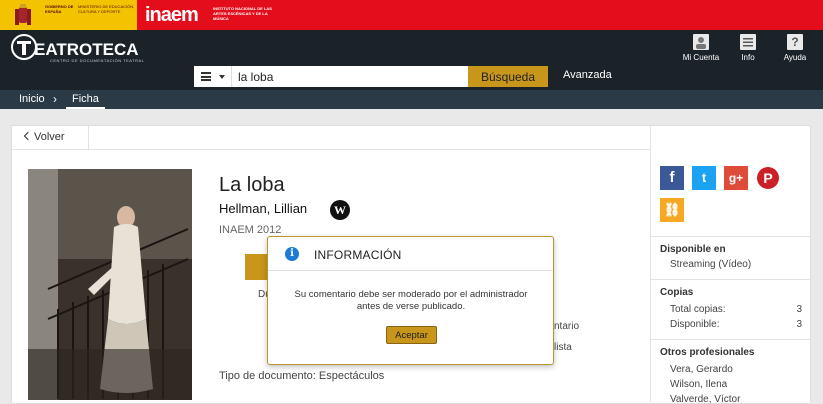 The width and height of the screenshot is (823, 404). Describe the element at coordinates (358, 255) in the screenshot. I see `dialog-title: INFORMACIÓN` at that location.